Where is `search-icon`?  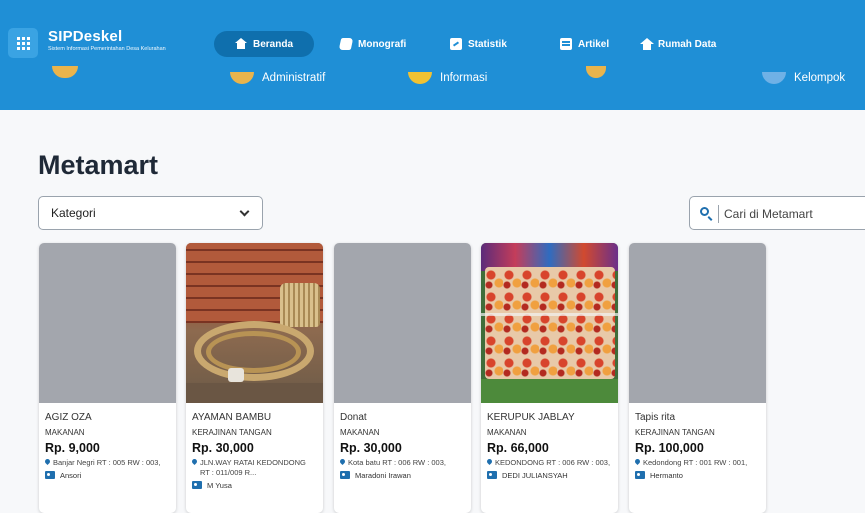 search-icon is located at coordinates (704, 211).